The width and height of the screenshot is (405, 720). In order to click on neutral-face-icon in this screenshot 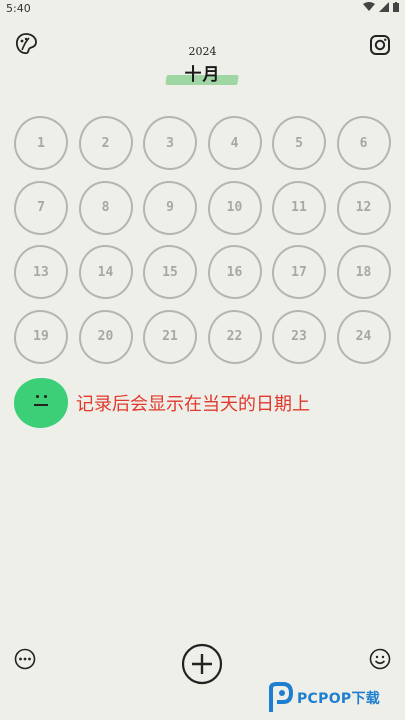, I will do `click(41, 403)`.